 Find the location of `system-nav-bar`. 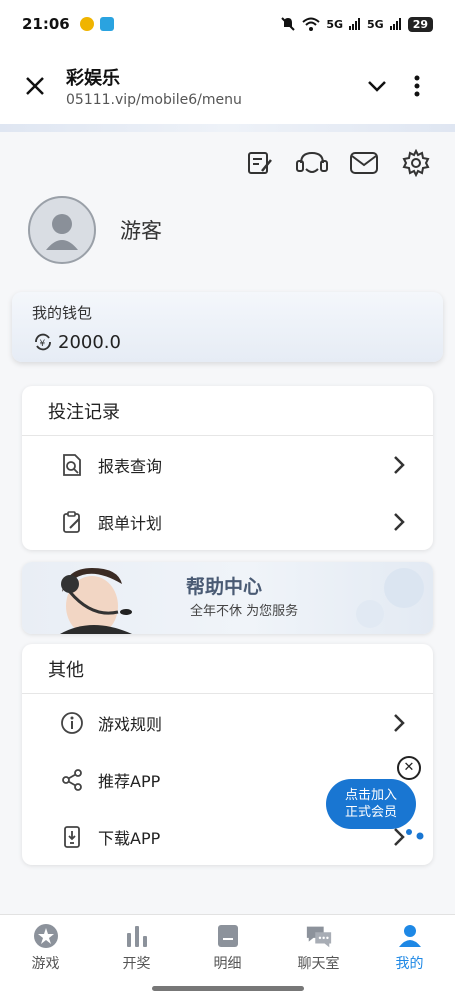

system-nav-bar is located at coordinates (227, 990).